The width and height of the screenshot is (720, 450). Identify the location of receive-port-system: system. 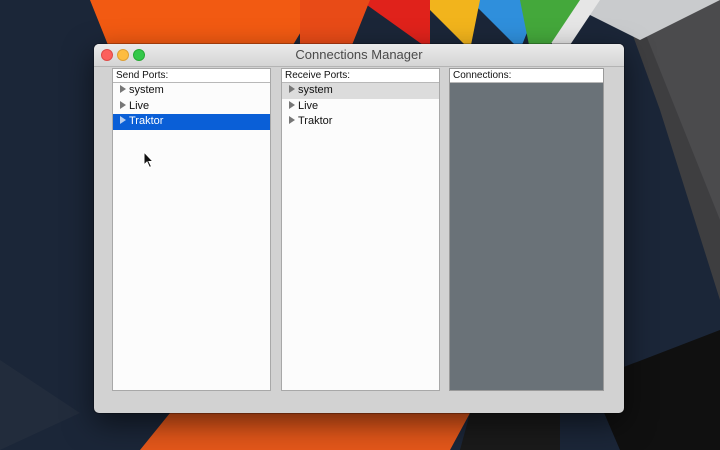
(360, 91).